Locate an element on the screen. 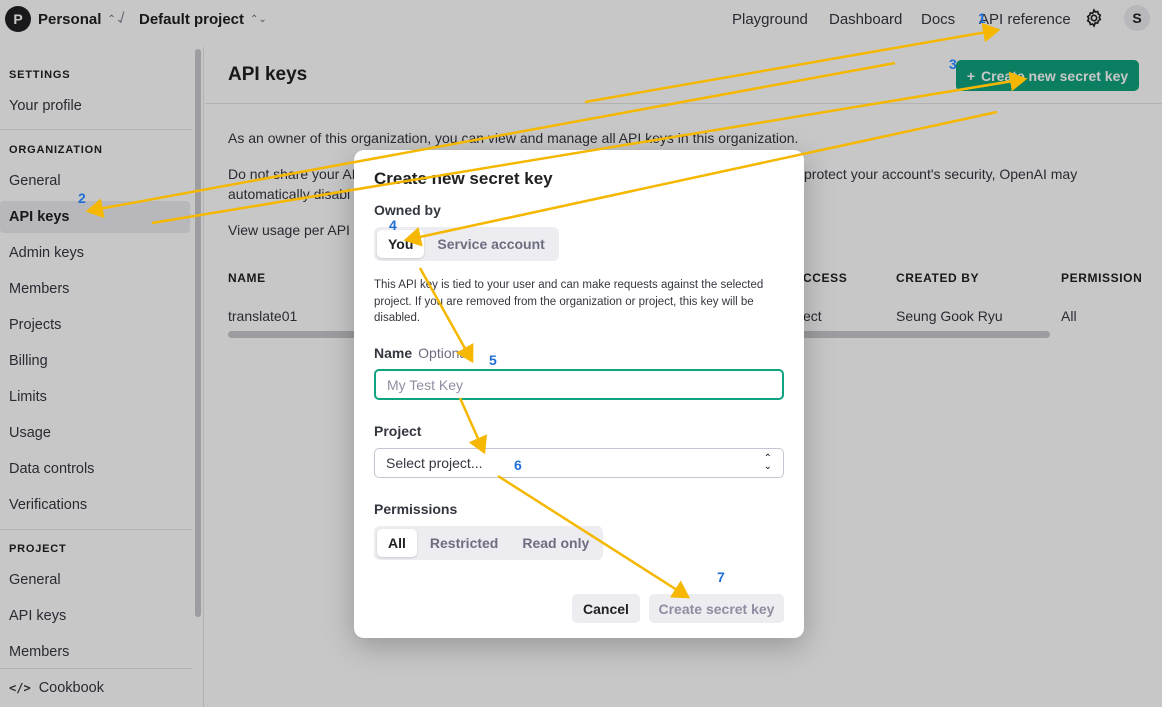 This screenshot has width=1162, height=707. key-name-input is located at coordinates (579, 384).